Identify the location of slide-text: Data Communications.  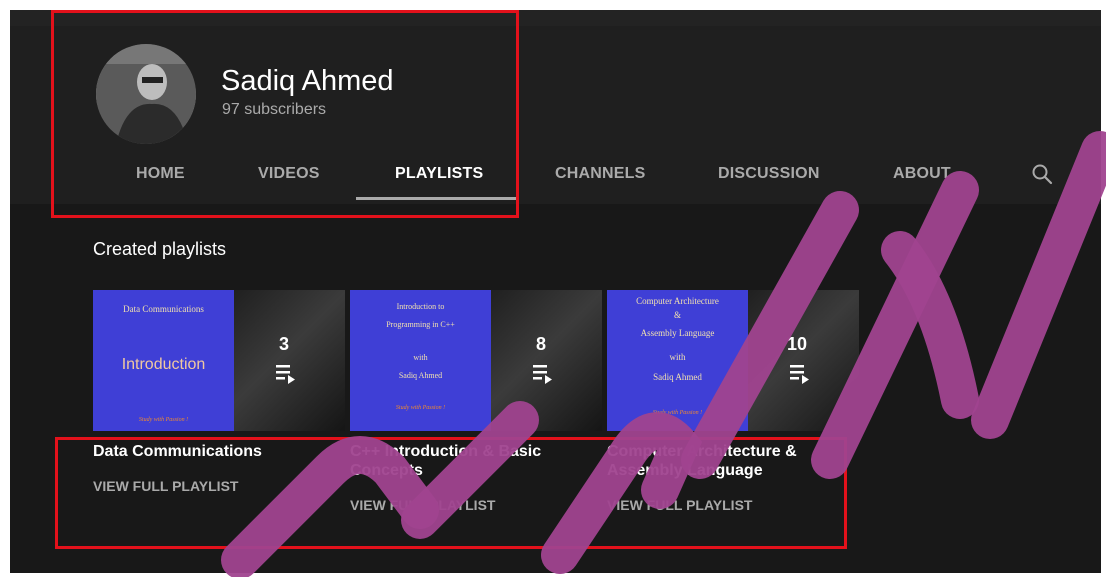
(163, 309).